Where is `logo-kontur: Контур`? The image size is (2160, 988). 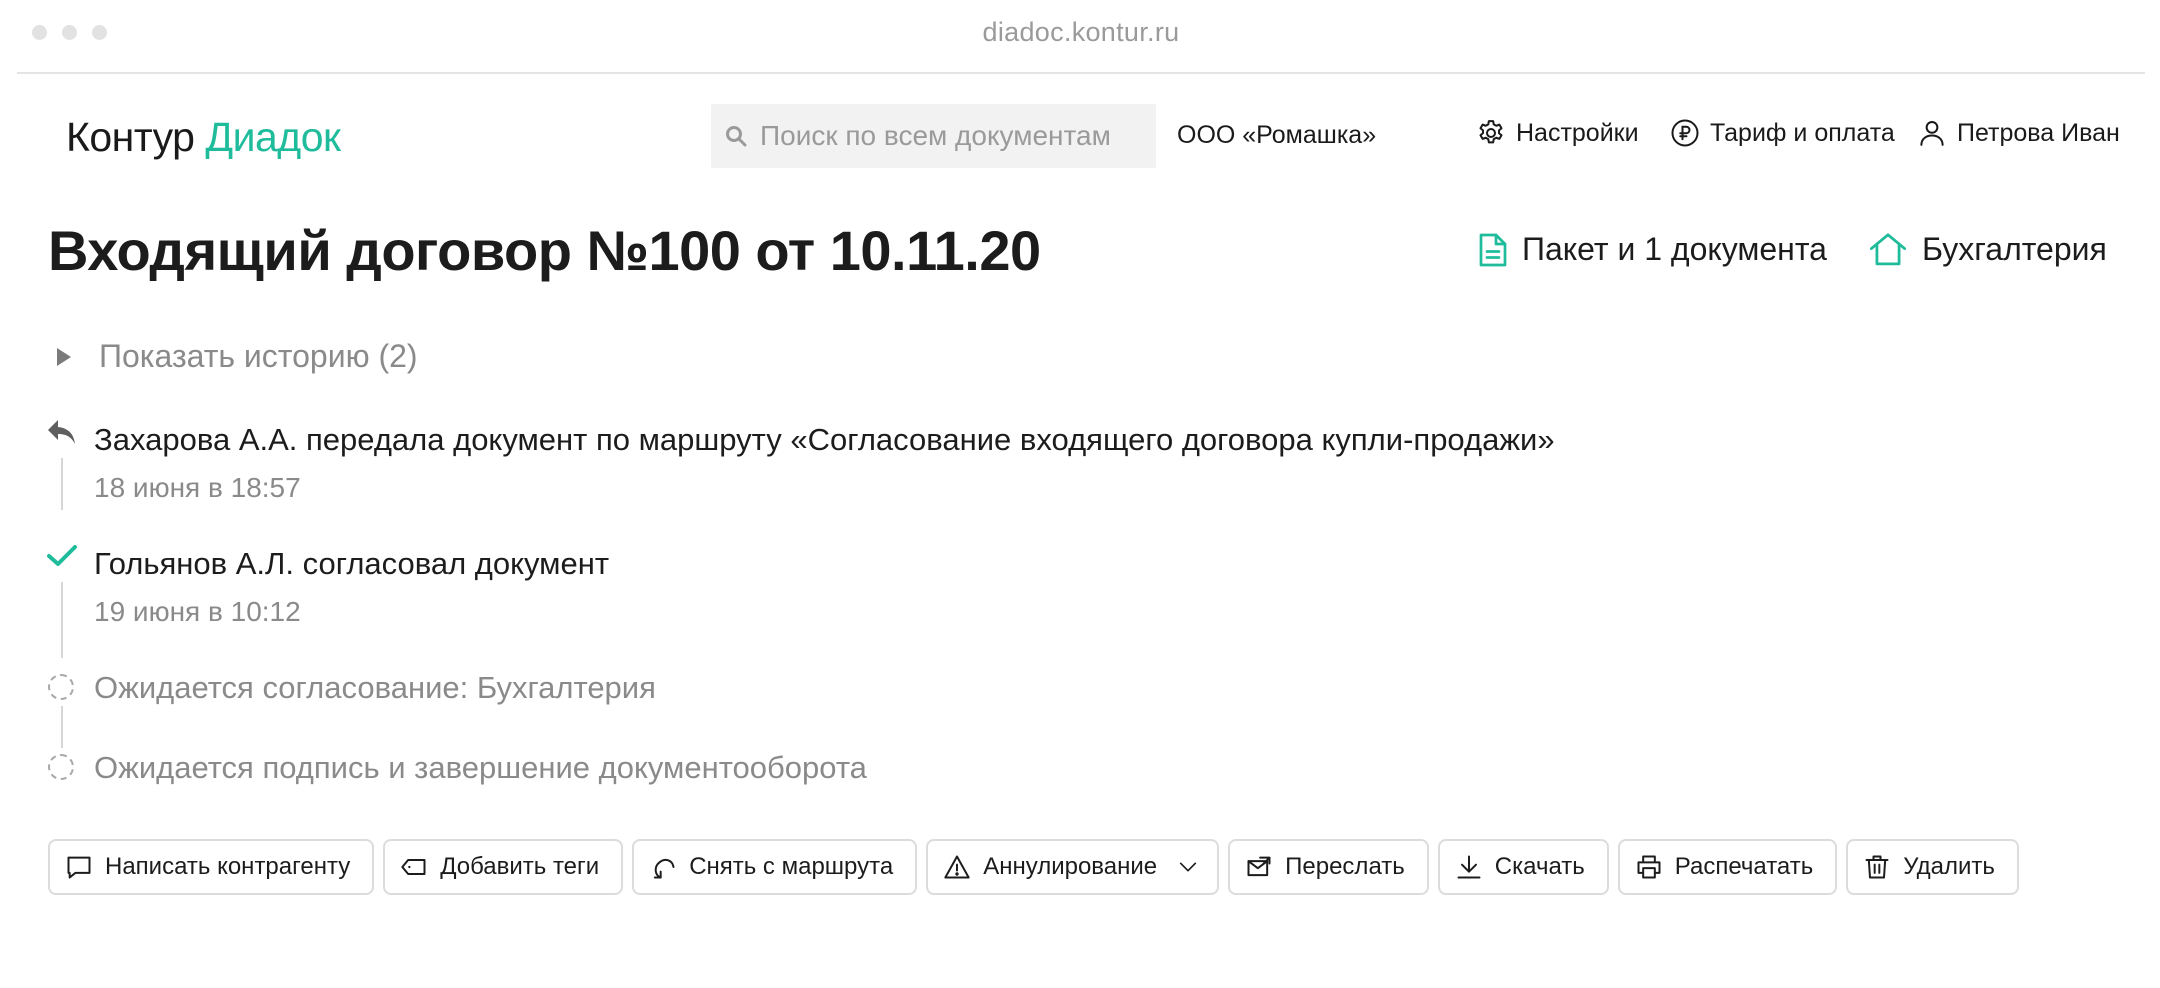 logo-kontur: Контур is located at coordinates (130, 137).